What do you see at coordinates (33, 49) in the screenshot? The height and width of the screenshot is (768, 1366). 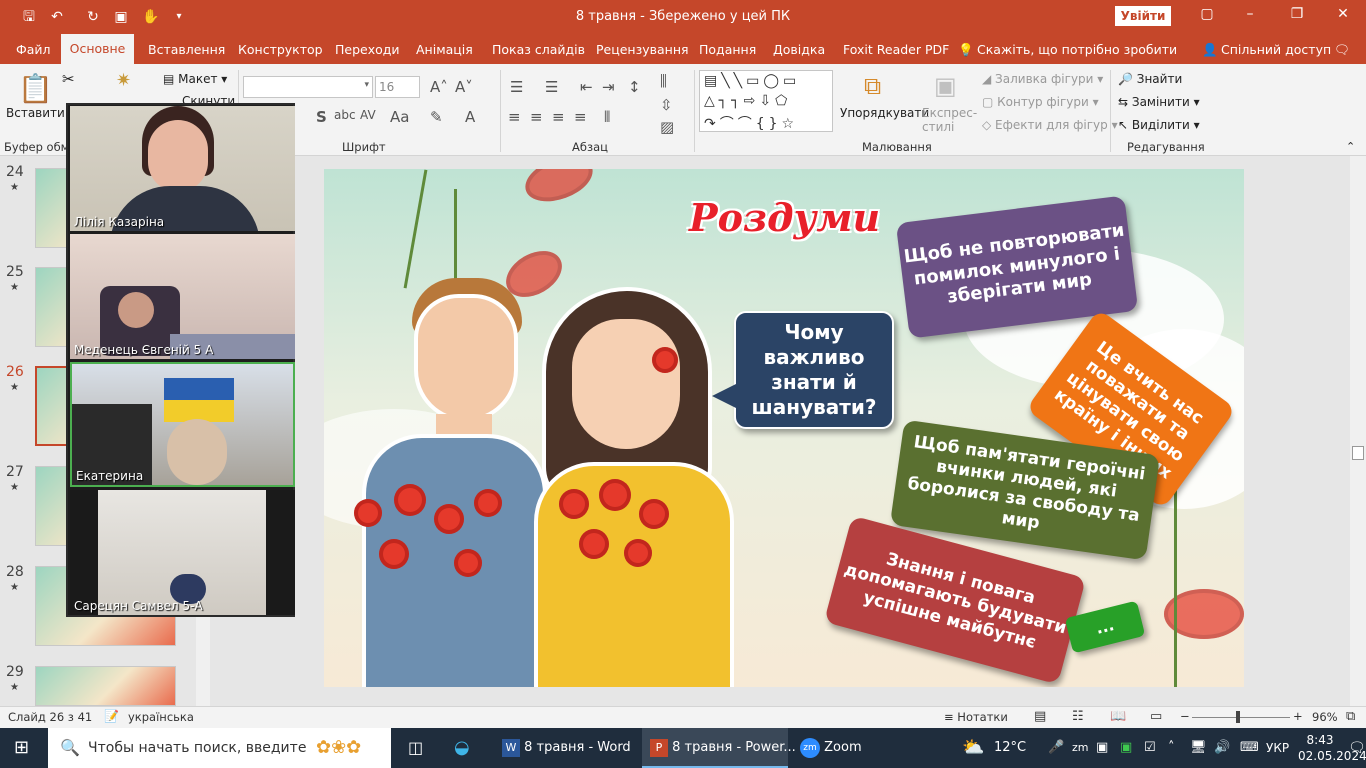 I see `tab-file: Файл` at bounding box center [33, 49].